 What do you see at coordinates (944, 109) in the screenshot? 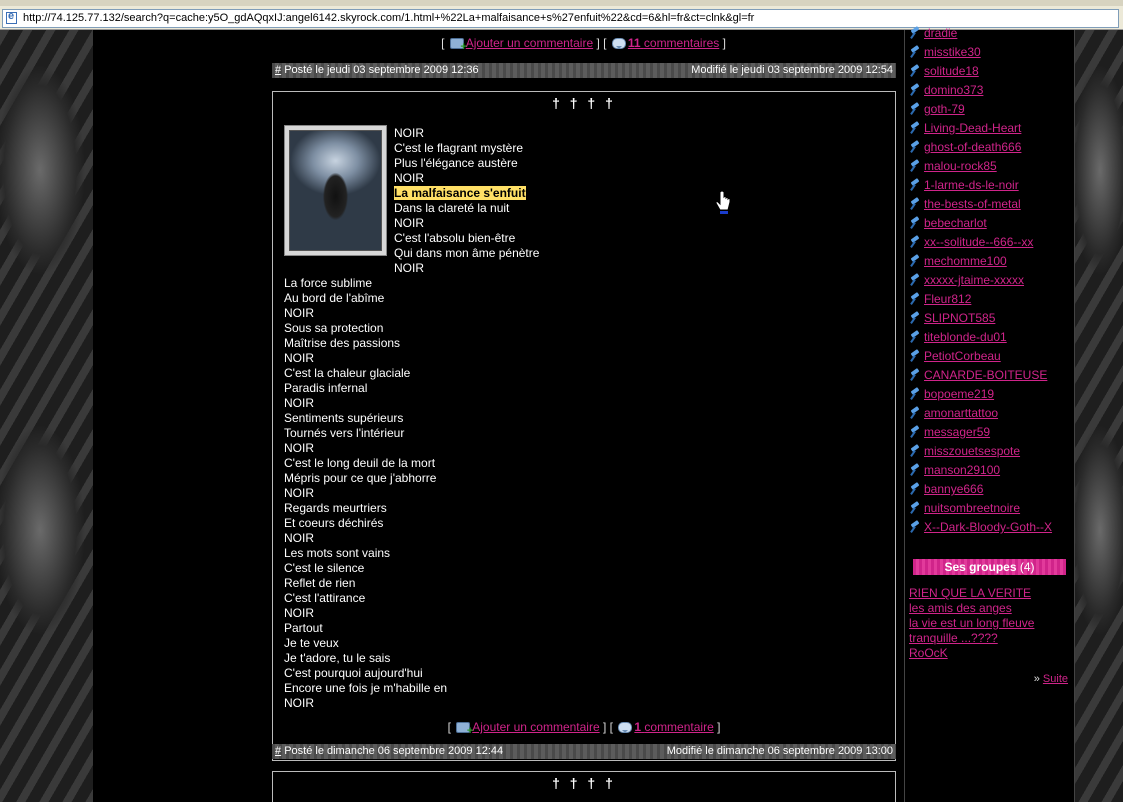
I see `friend-link: goth-79` at bounding box center [944, 109].